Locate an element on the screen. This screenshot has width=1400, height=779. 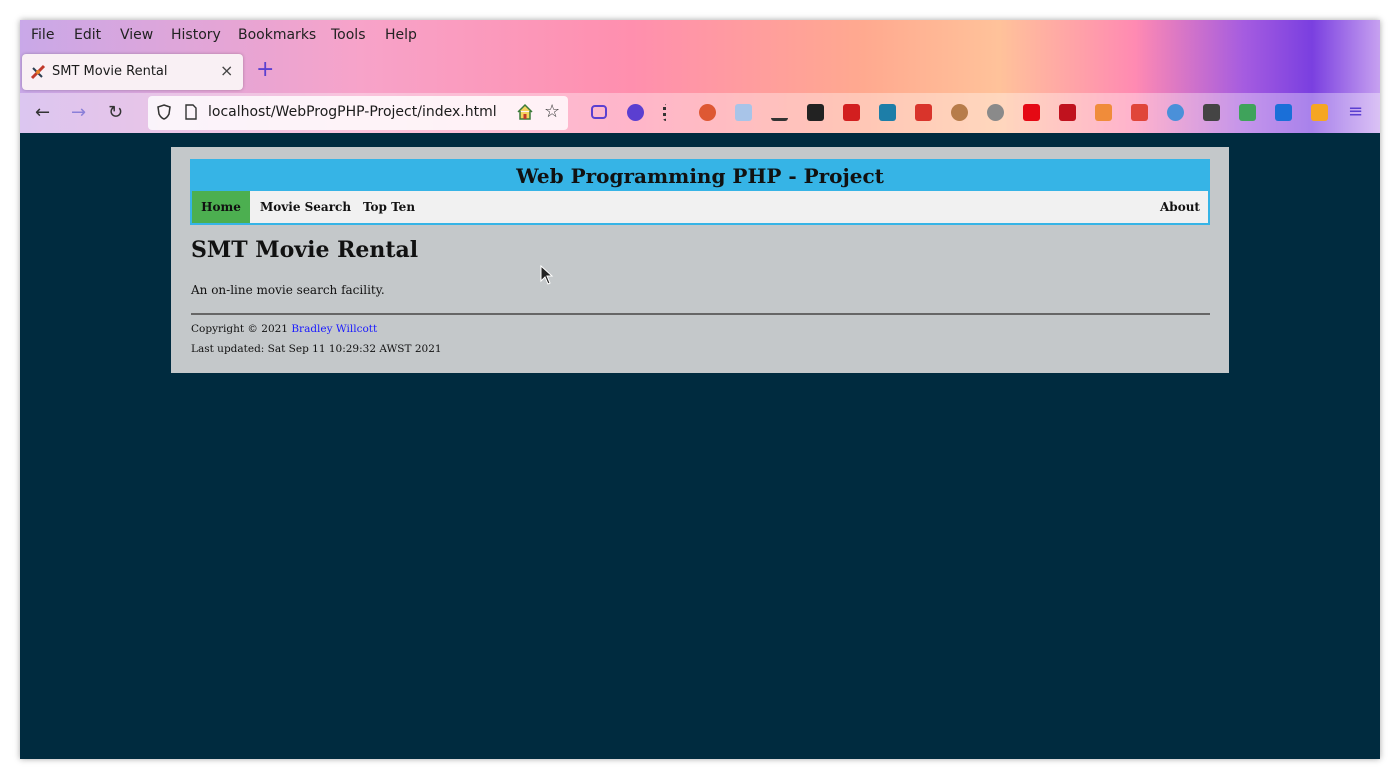
nav-home: Home is located at coordinates (221, 207).